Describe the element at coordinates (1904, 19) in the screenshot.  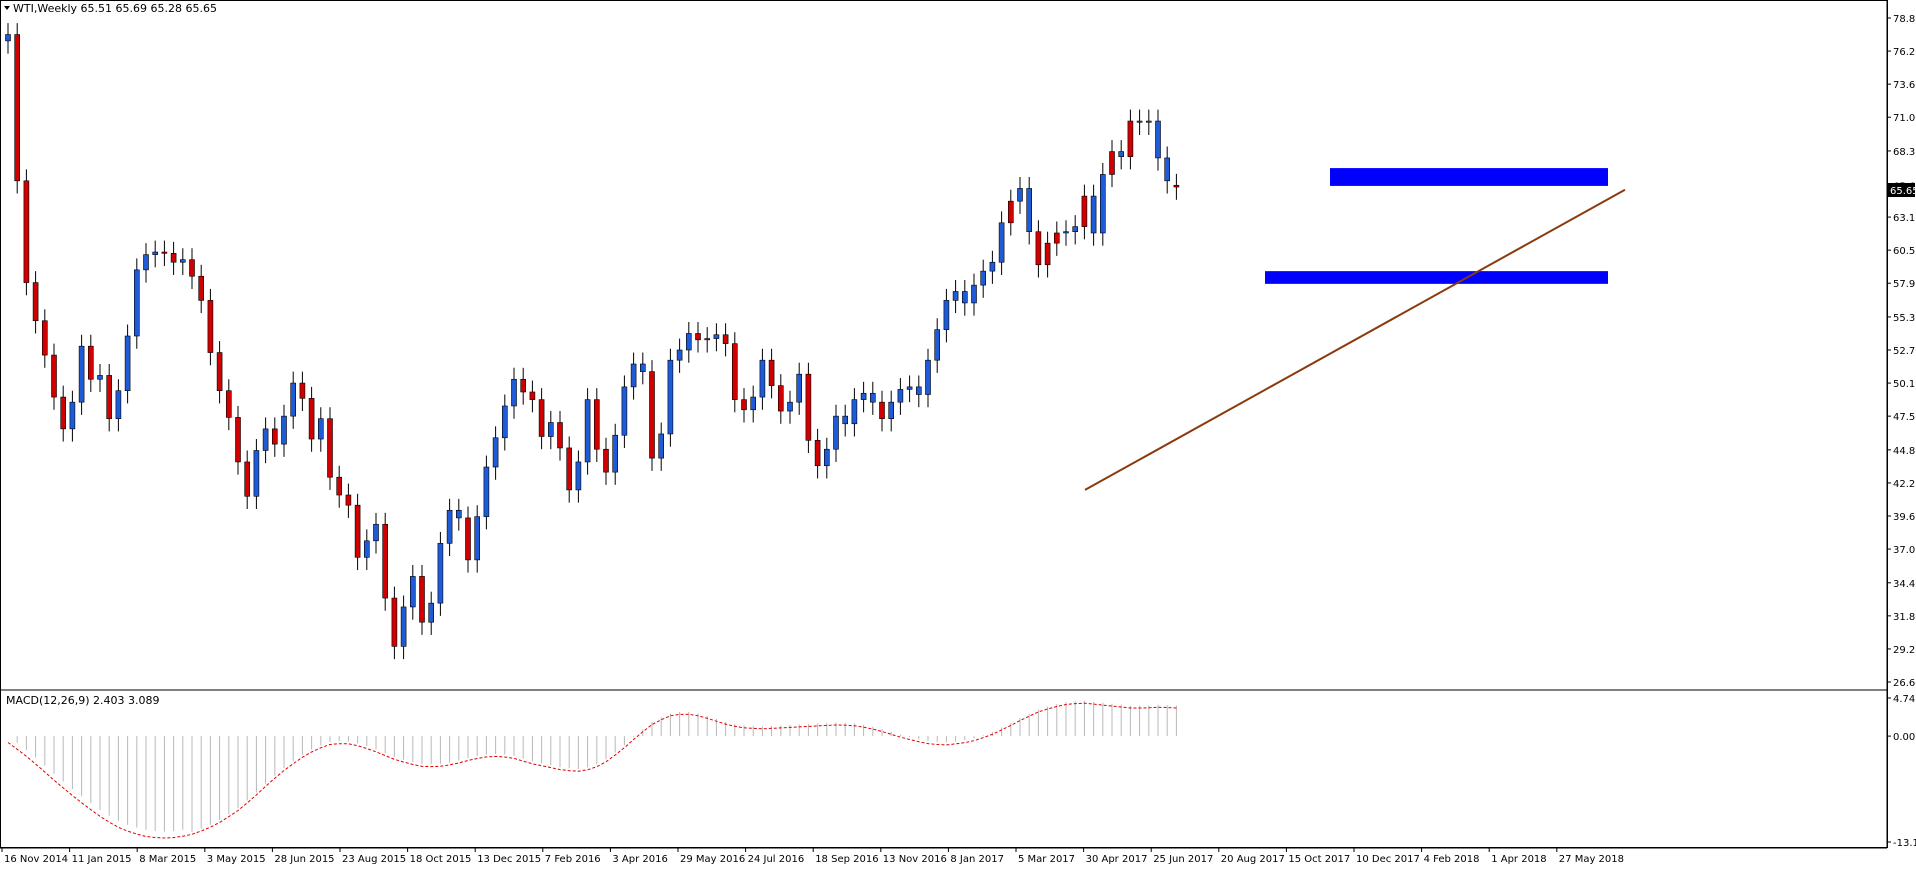
I see `y-tick-label: 78.80` at that location.